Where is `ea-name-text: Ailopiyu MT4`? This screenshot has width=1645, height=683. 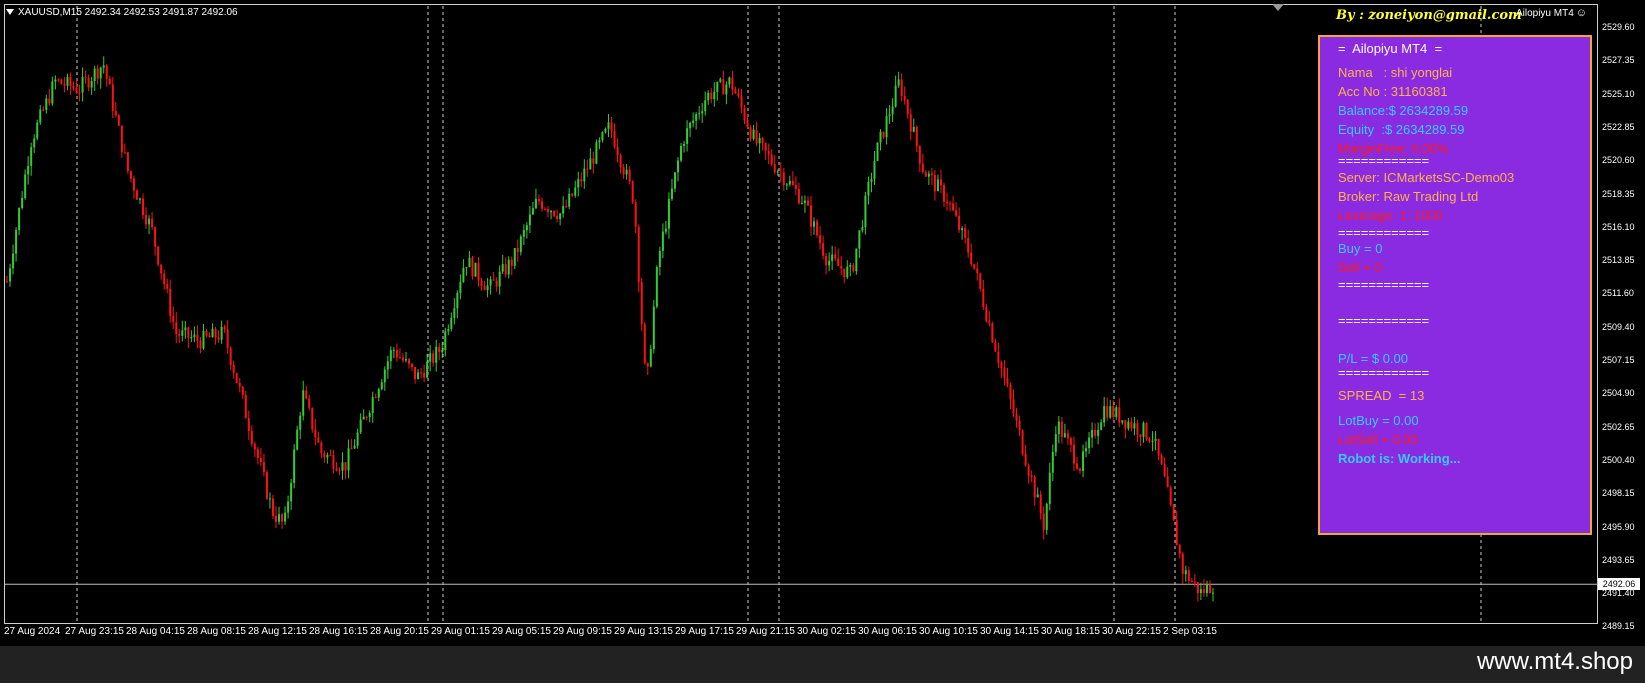 ea-name-text: Ailopiyu MT4 is located at coordinates (1544, 13).